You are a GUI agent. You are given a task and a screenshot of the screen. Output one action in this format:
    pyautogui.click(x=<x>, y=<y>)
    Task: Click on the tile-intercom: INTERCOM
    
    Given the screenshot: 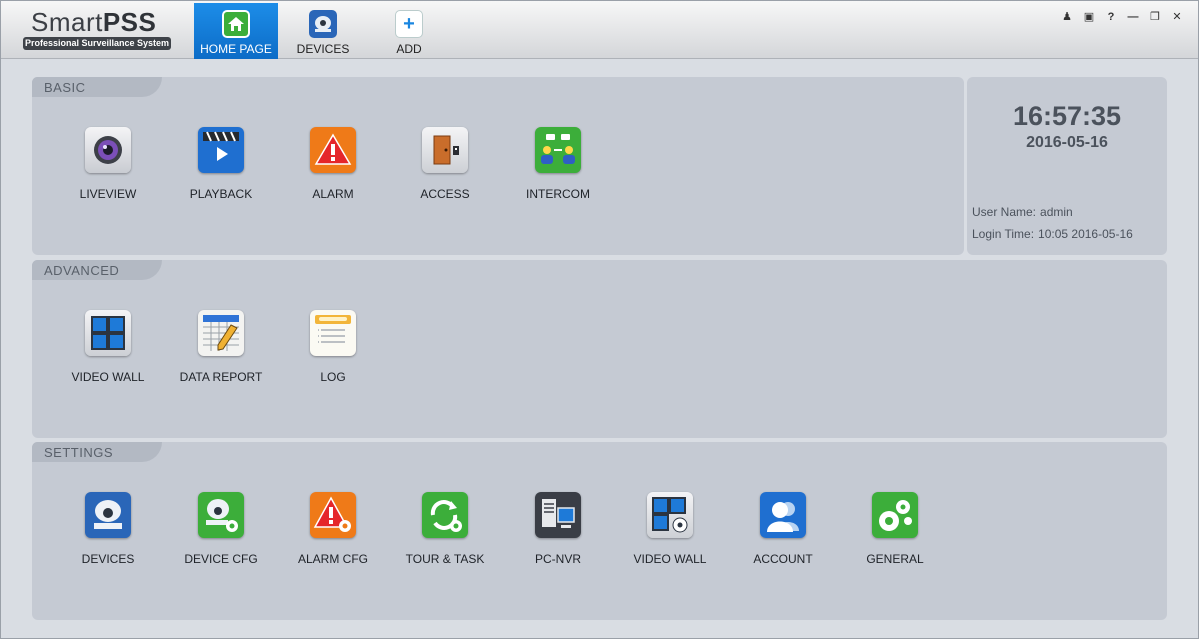 What is the action you would take?
    pyautogui.click(x=558, y=172)
    